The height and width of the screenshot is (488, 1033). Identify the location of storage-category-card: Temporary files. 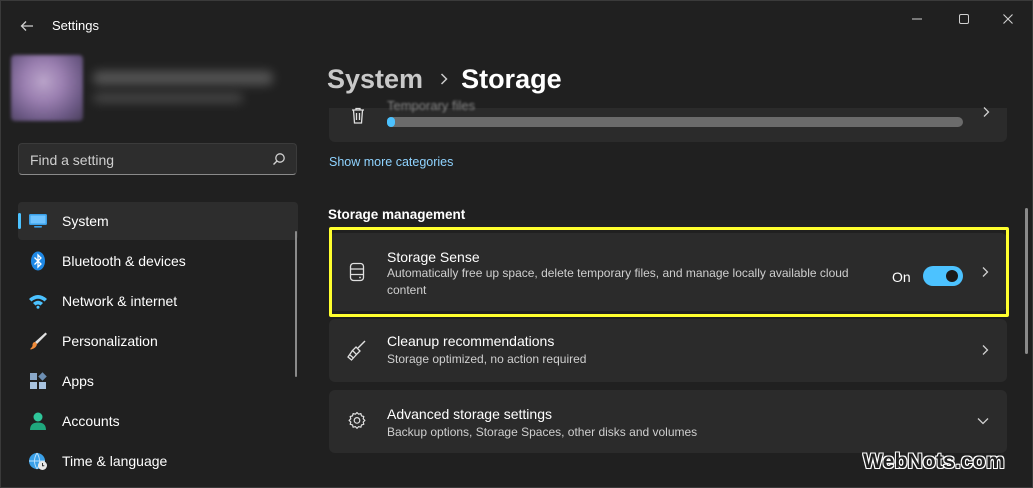
(668, 120).